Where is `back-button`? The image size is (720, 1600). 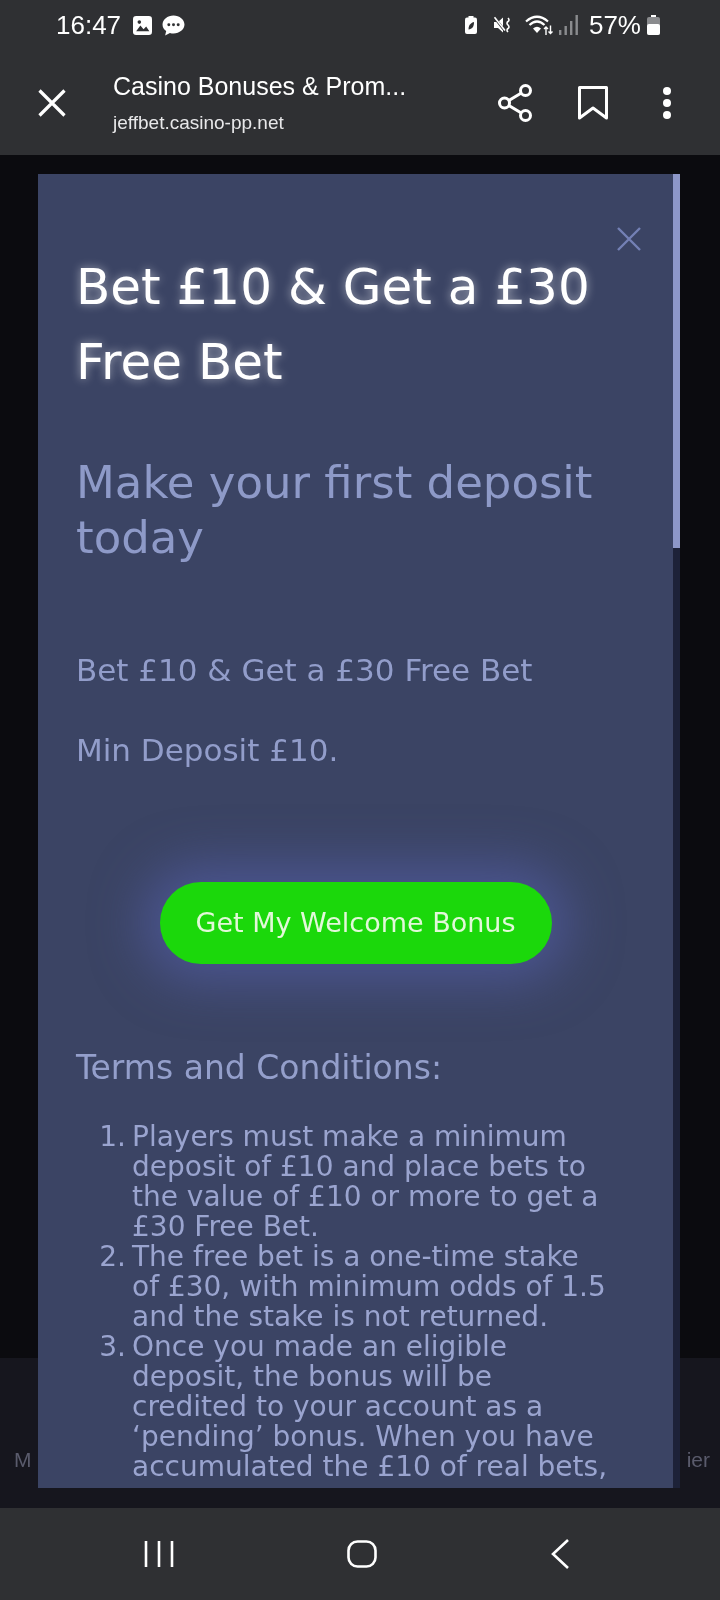 back-button is located at coordinates (560, 1554).